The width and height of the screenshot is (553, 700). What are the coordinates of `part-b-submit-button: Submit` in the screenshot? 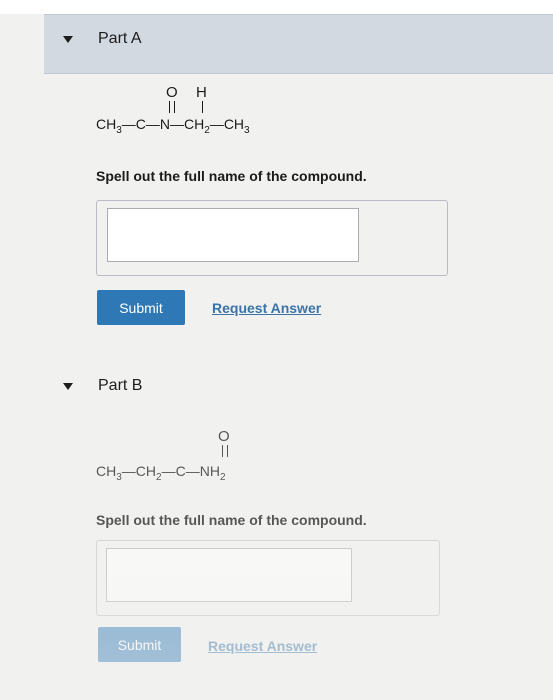 It's located at (139, 644).